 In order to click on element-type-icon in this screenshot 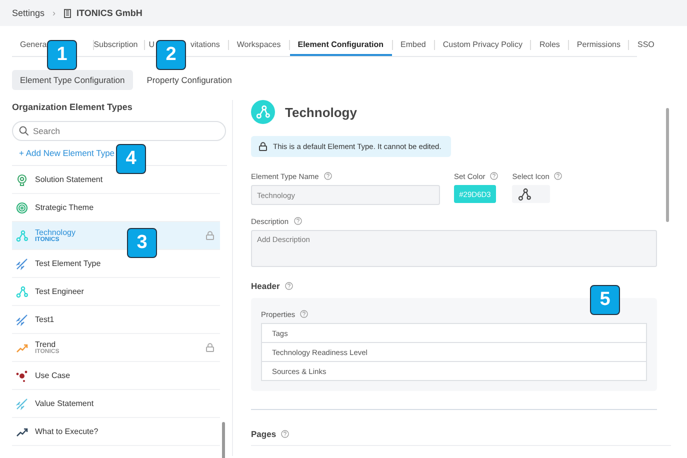, I will do `click(263, 112)`.